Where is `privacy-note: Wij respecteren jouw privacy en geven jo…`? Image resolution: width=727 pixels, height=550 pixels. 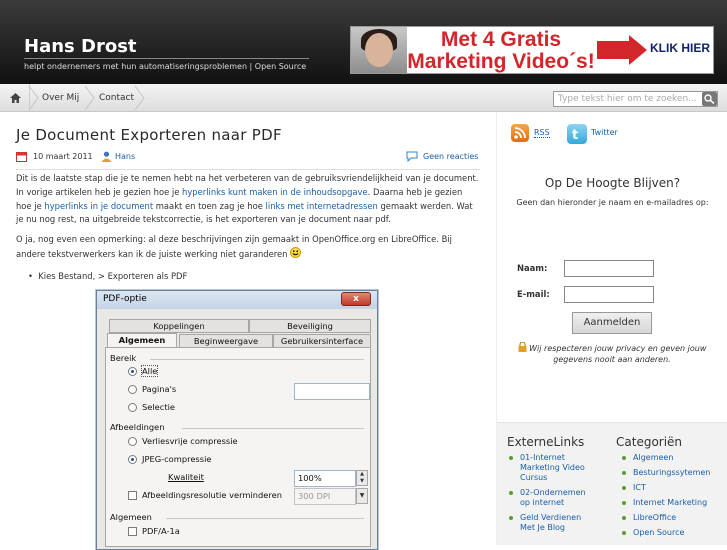
privacy-note: Wij respecteren jouw privacy en geven jo… is located at coordinates (612, 353).